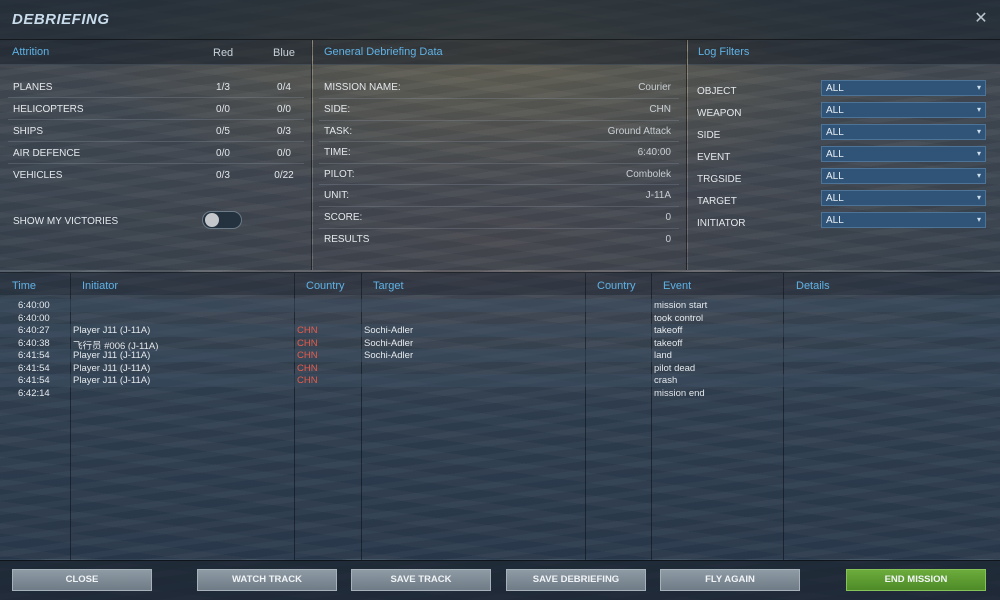 The width and height of the screenshot is (1000, 600). Describe the element at coordinates (338, 131) in the screenshot. I see `general-label: TASK:` at that location.